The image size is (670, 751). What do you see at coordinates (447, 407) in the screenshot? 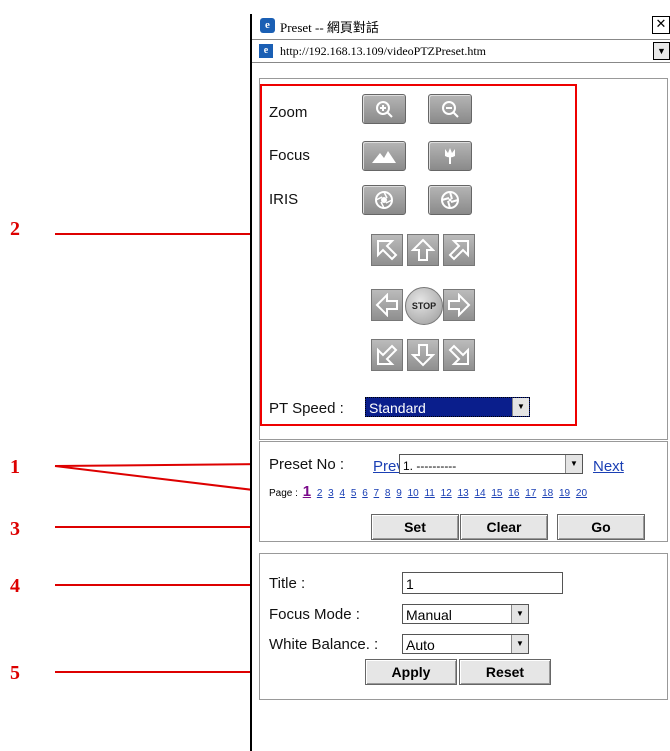
I see `pt-speed-select: Standard ▼` at bounding box center [447, 407].